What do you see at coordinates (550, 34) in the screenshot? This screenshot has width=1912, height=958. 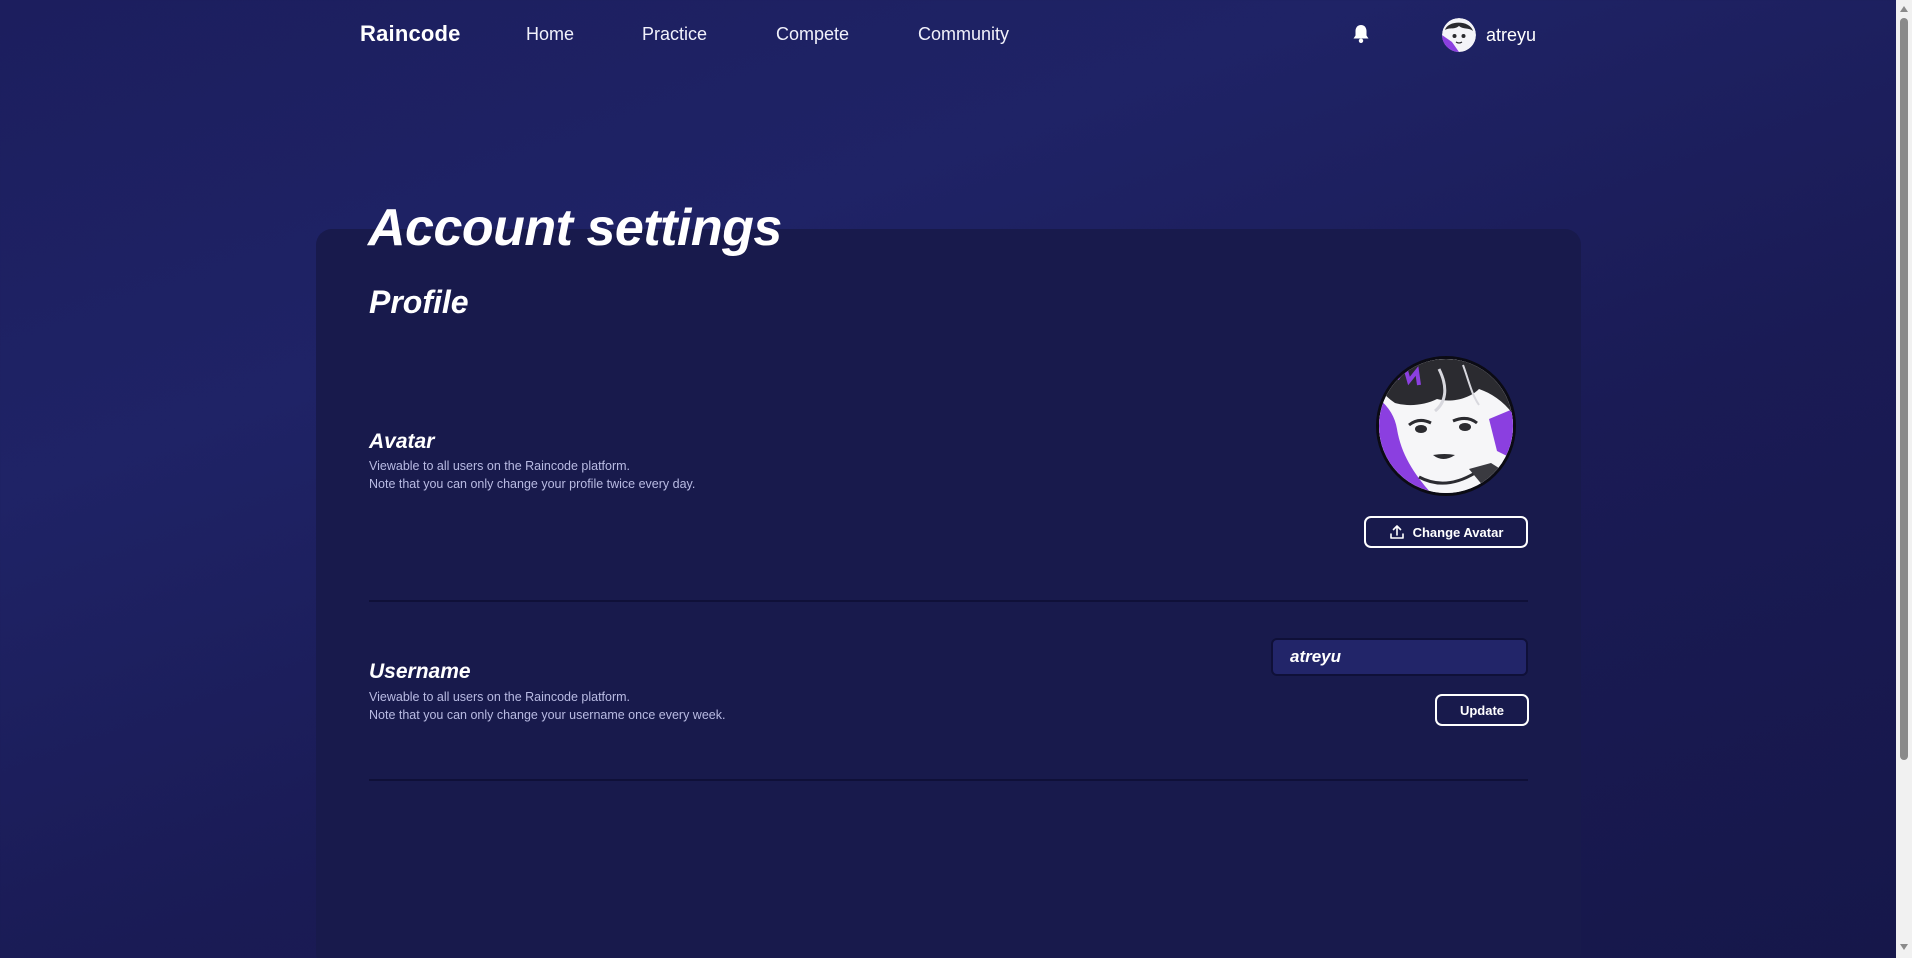 I see `nav-link-home: Home` at bounding box center [550, 34].